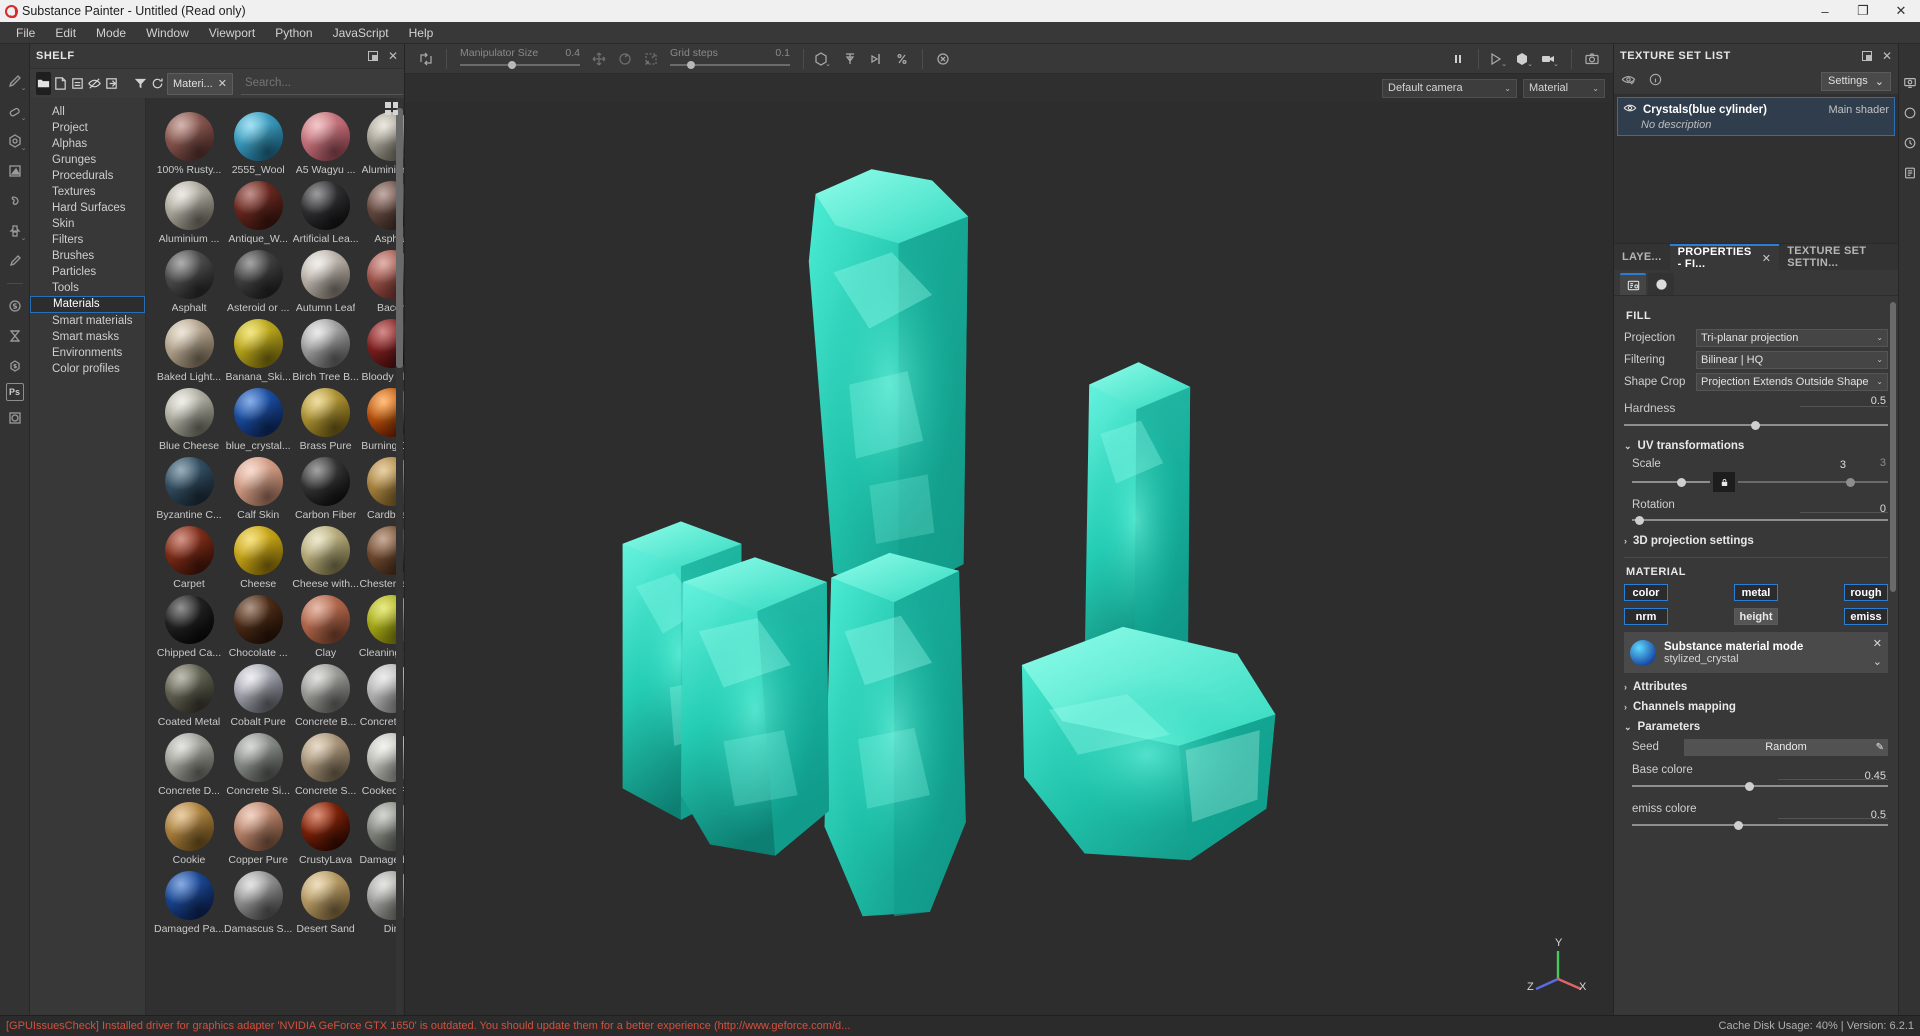  I want to click on shelf-filter-chip: Materi... ✕, so click(200, 83).